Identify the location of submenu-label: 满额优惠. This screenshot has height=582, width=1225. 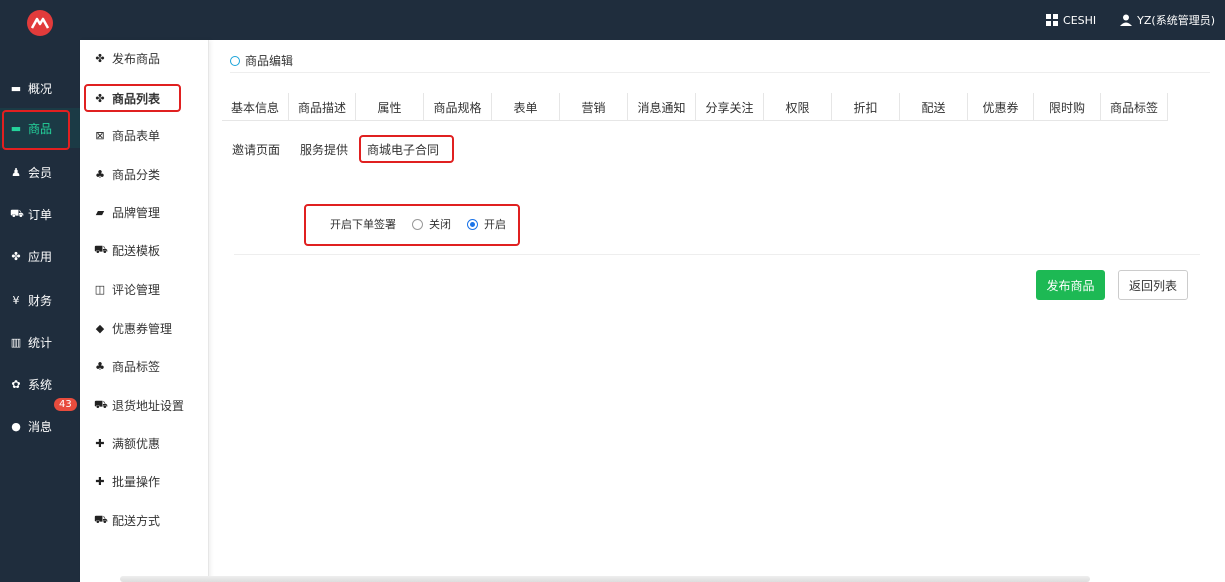
(136, 443).